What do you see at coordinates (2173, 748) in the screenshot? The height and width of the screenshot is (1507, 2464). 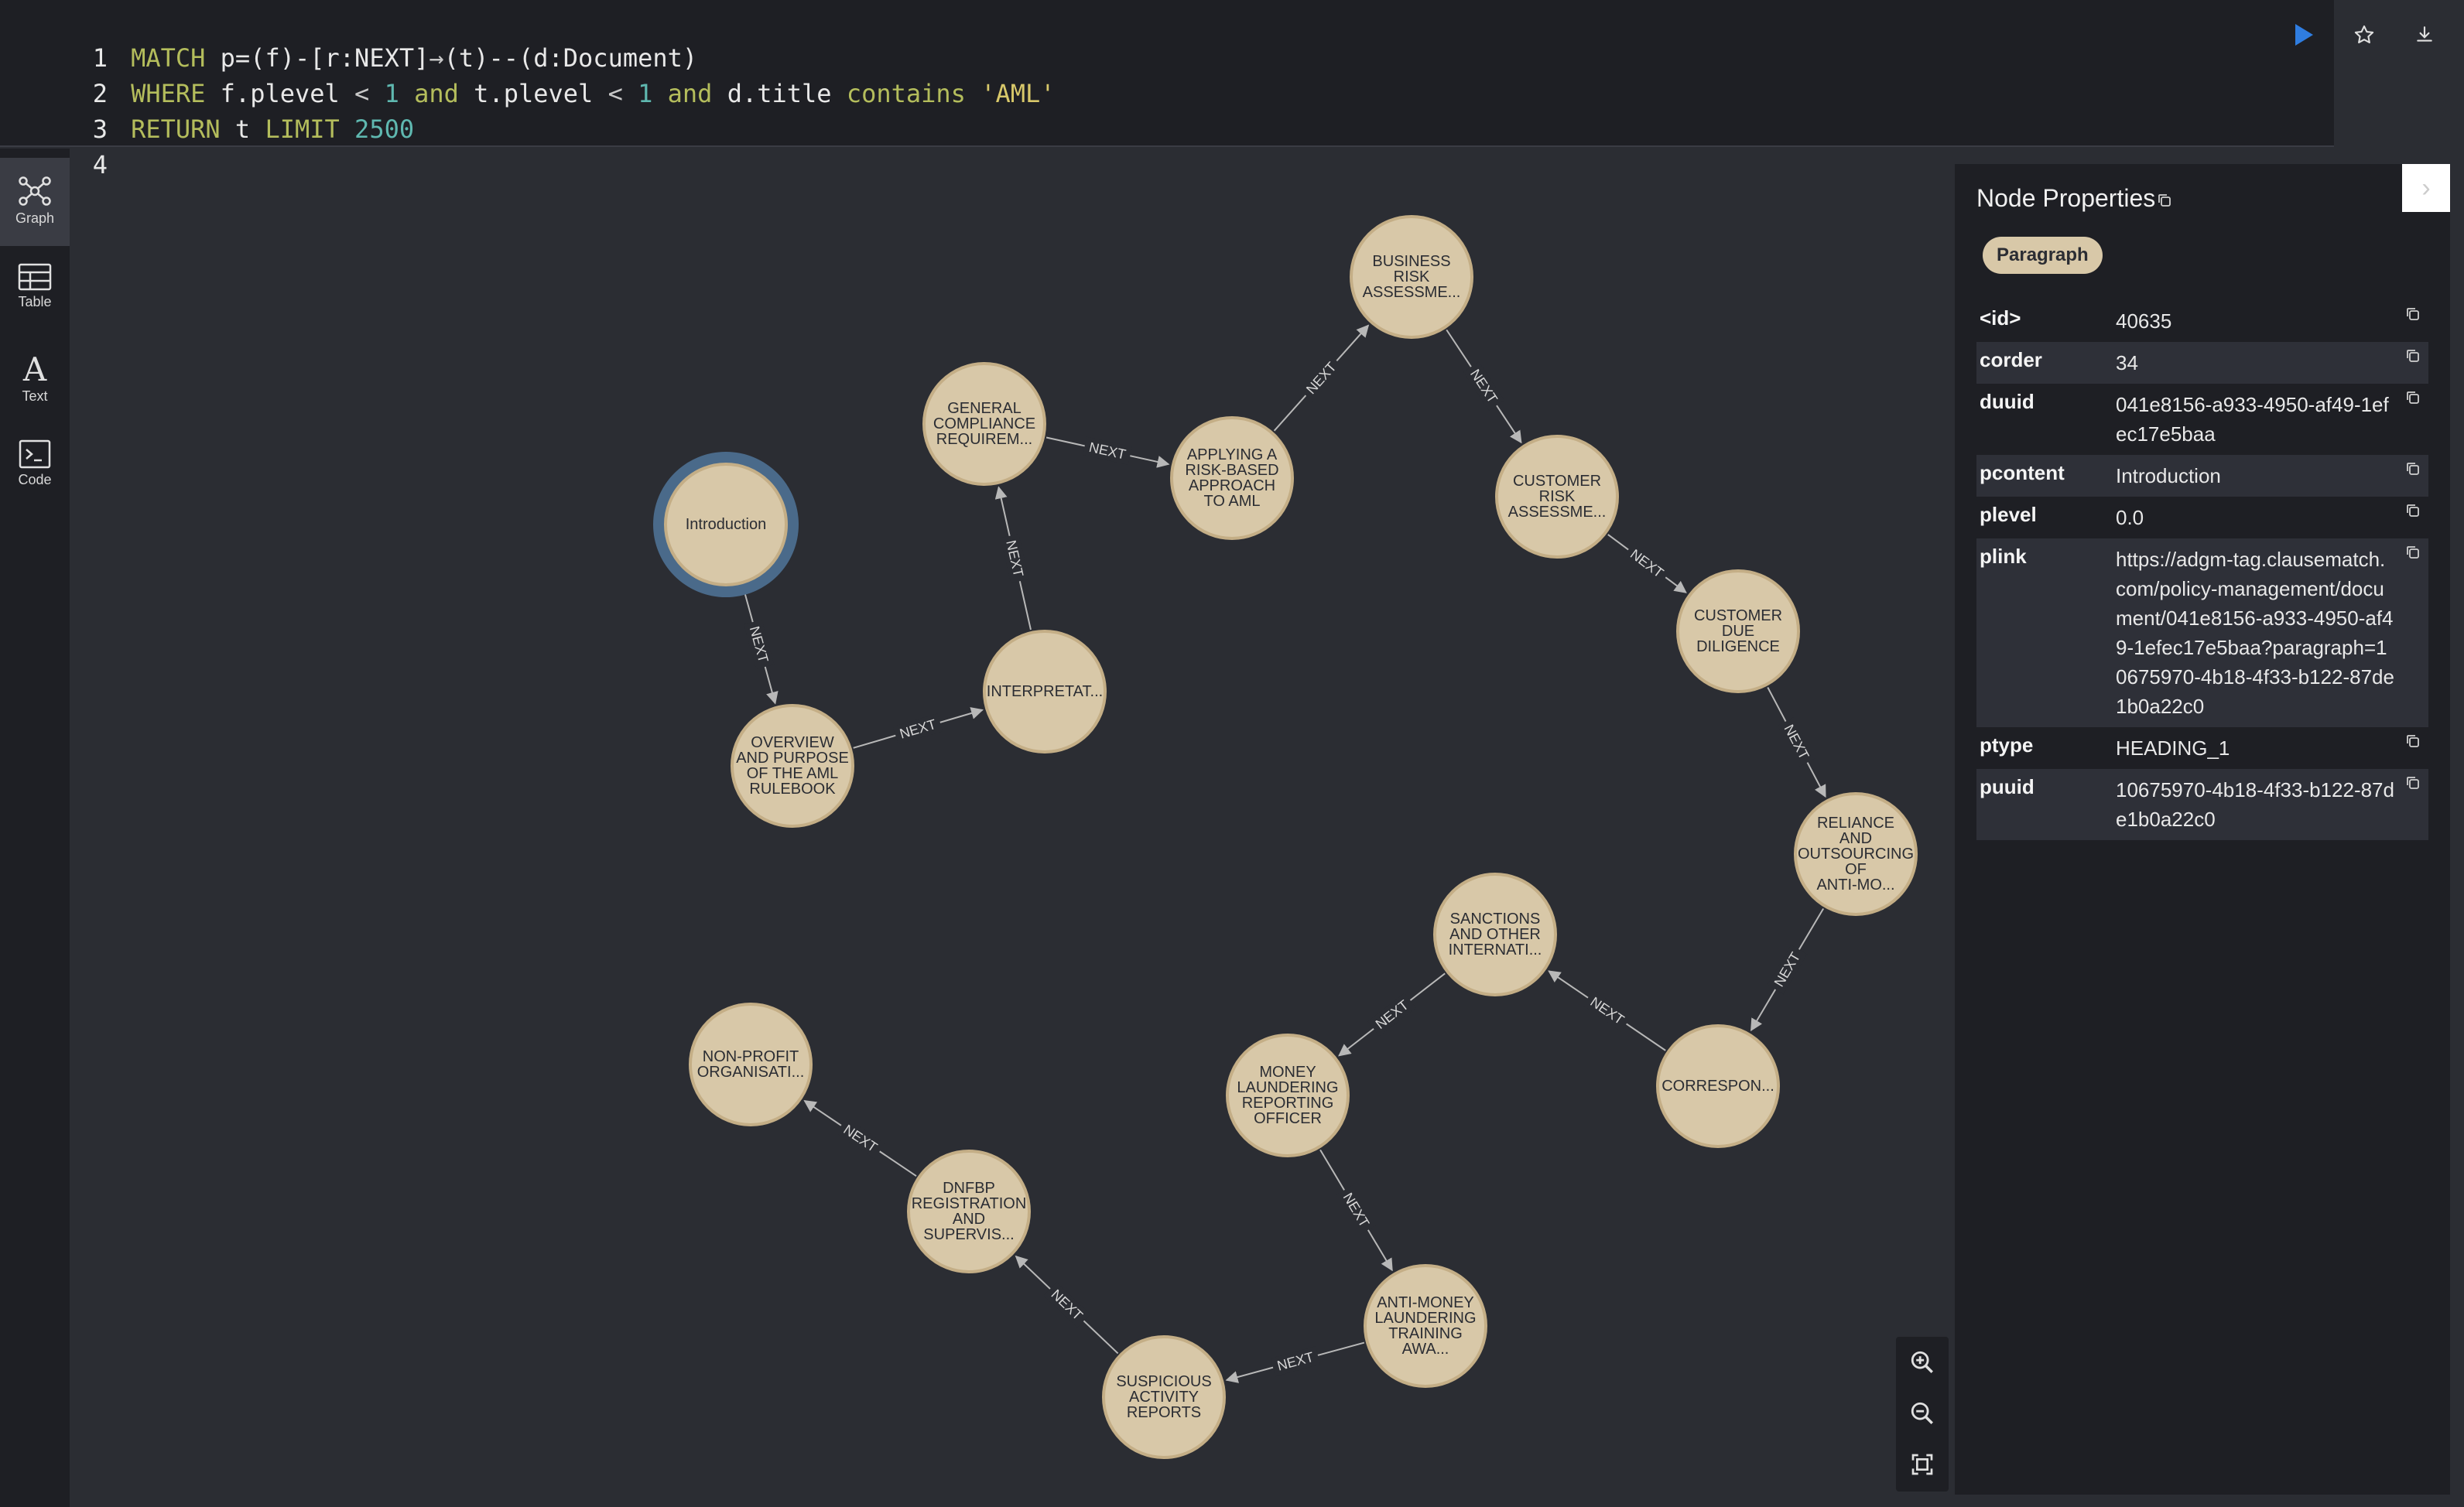 I see `property-value: HEADING_1` at bounding box center [2173, 748].